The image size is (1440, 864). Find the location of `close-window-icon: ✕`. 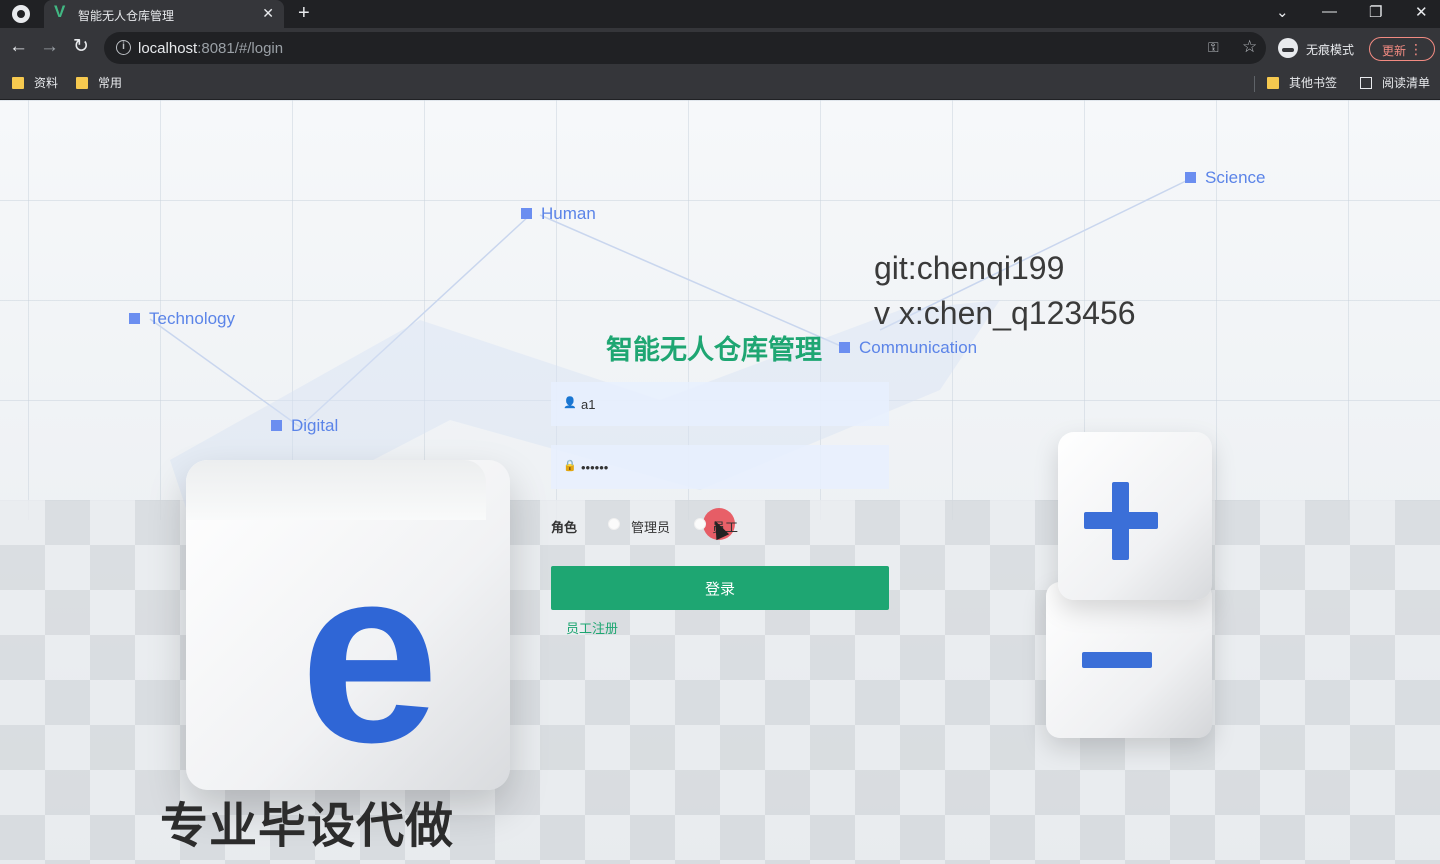

close-window-icon: ✕ is located at coordinates (1421, 12).